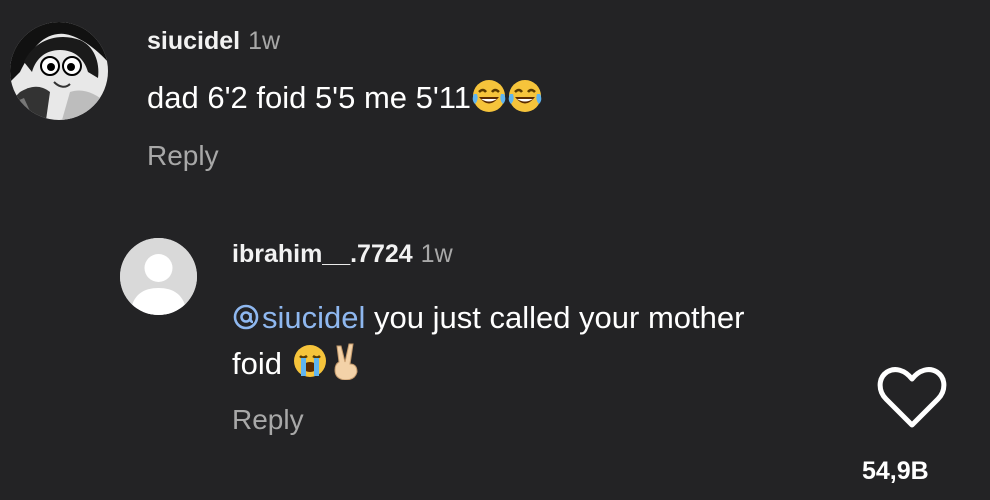 The width and height of the screenshot is (990, 500). I want to click on comment-text-line-2: foid, so click(297, 366).